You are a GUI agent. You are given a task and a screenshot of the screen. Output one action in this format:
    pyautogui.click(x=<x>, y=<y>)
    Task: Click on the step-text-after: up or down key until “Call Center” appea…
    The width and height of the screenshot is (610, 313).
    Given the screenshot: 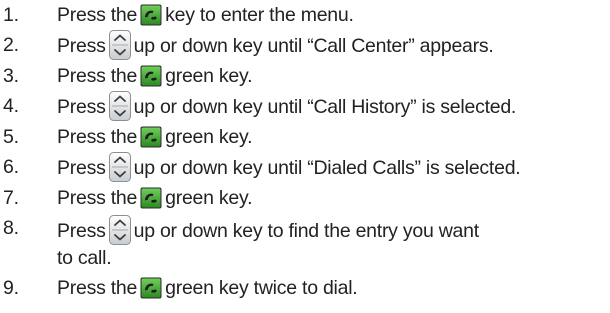 What is the action you would take?
    pyautogui.click(x=313, y=46)
    